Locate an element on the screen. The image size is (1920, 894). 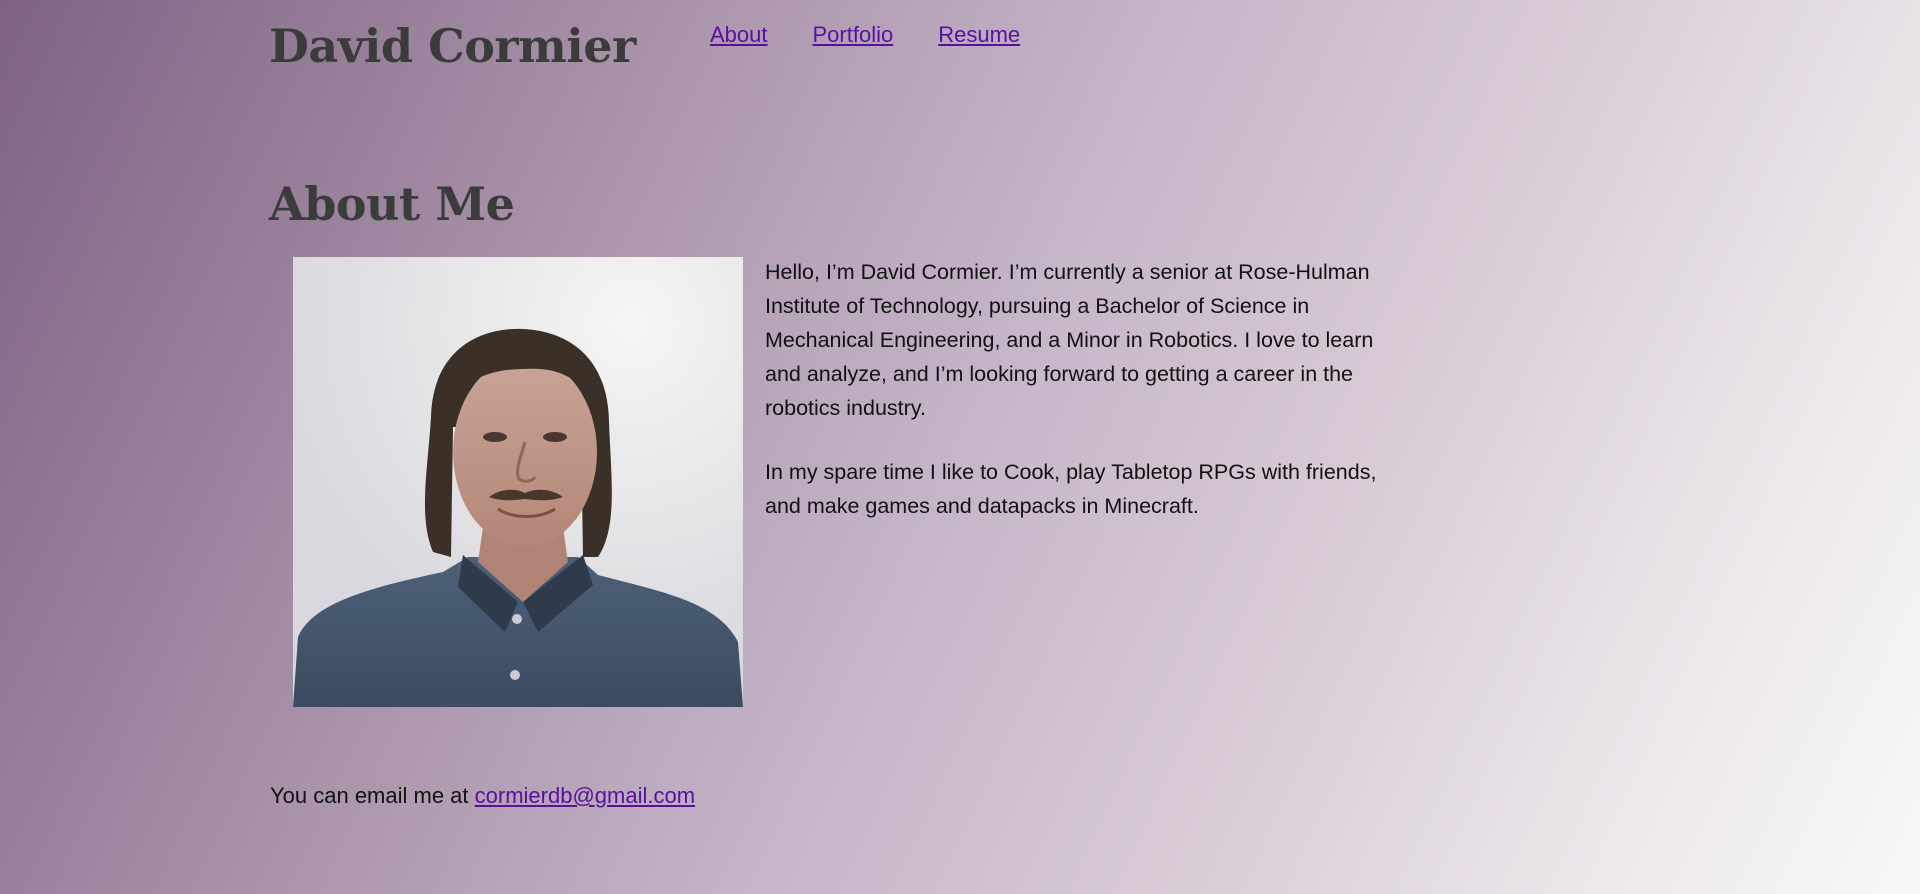
portrait-photo is located at coordinates (518, 482).